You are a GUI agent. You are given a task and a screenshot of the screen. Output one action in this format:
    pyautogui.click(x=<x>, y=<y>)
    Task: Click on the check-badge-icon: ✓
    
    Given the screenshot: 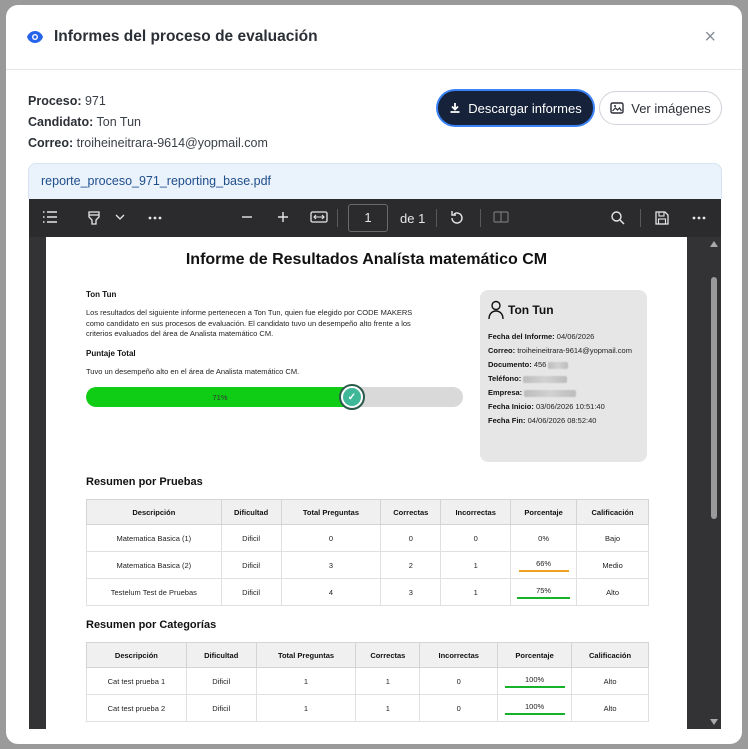 What is the action you would take?
    pyautogui.click(x=352, y=397)
    